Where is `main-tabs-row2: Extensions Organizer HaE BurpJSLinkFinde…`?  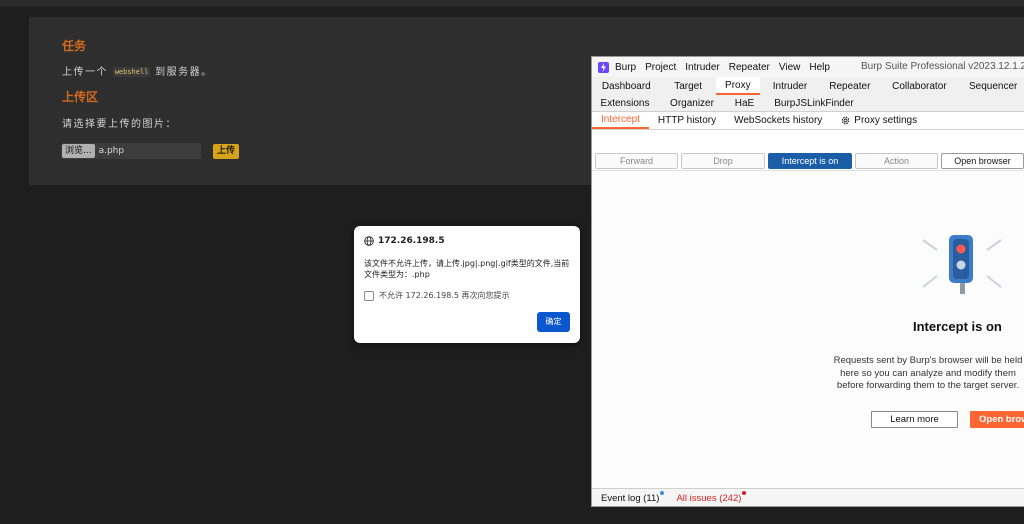
main-tabs-row2: Extensions Organizer HaE BurpJSLinkFinde… is located at coordinates (808, 103).